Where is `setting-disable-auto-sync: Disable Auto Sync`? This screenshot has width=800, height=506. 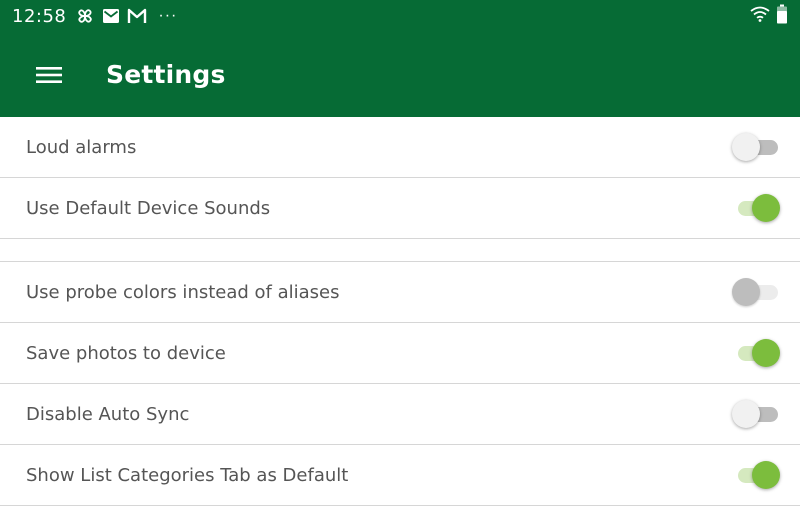 setting-disable-auto-sync: Disable Auto Sync is located at coordinates (400, 414).